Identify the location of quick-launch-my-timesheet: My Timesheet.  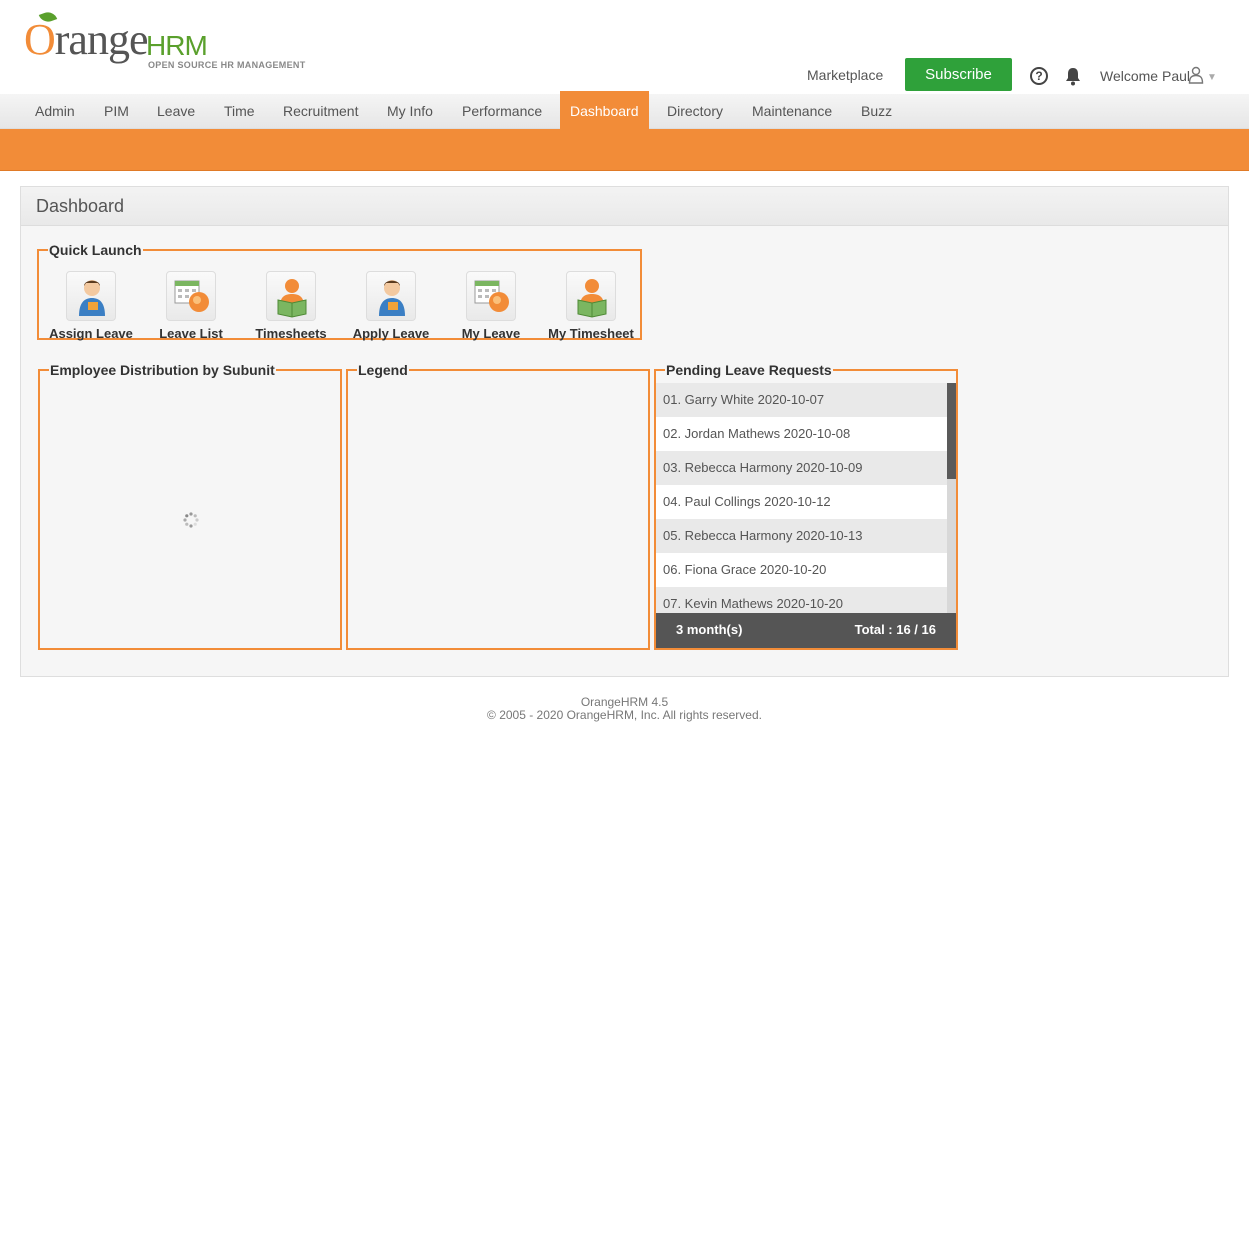
(591, 306).